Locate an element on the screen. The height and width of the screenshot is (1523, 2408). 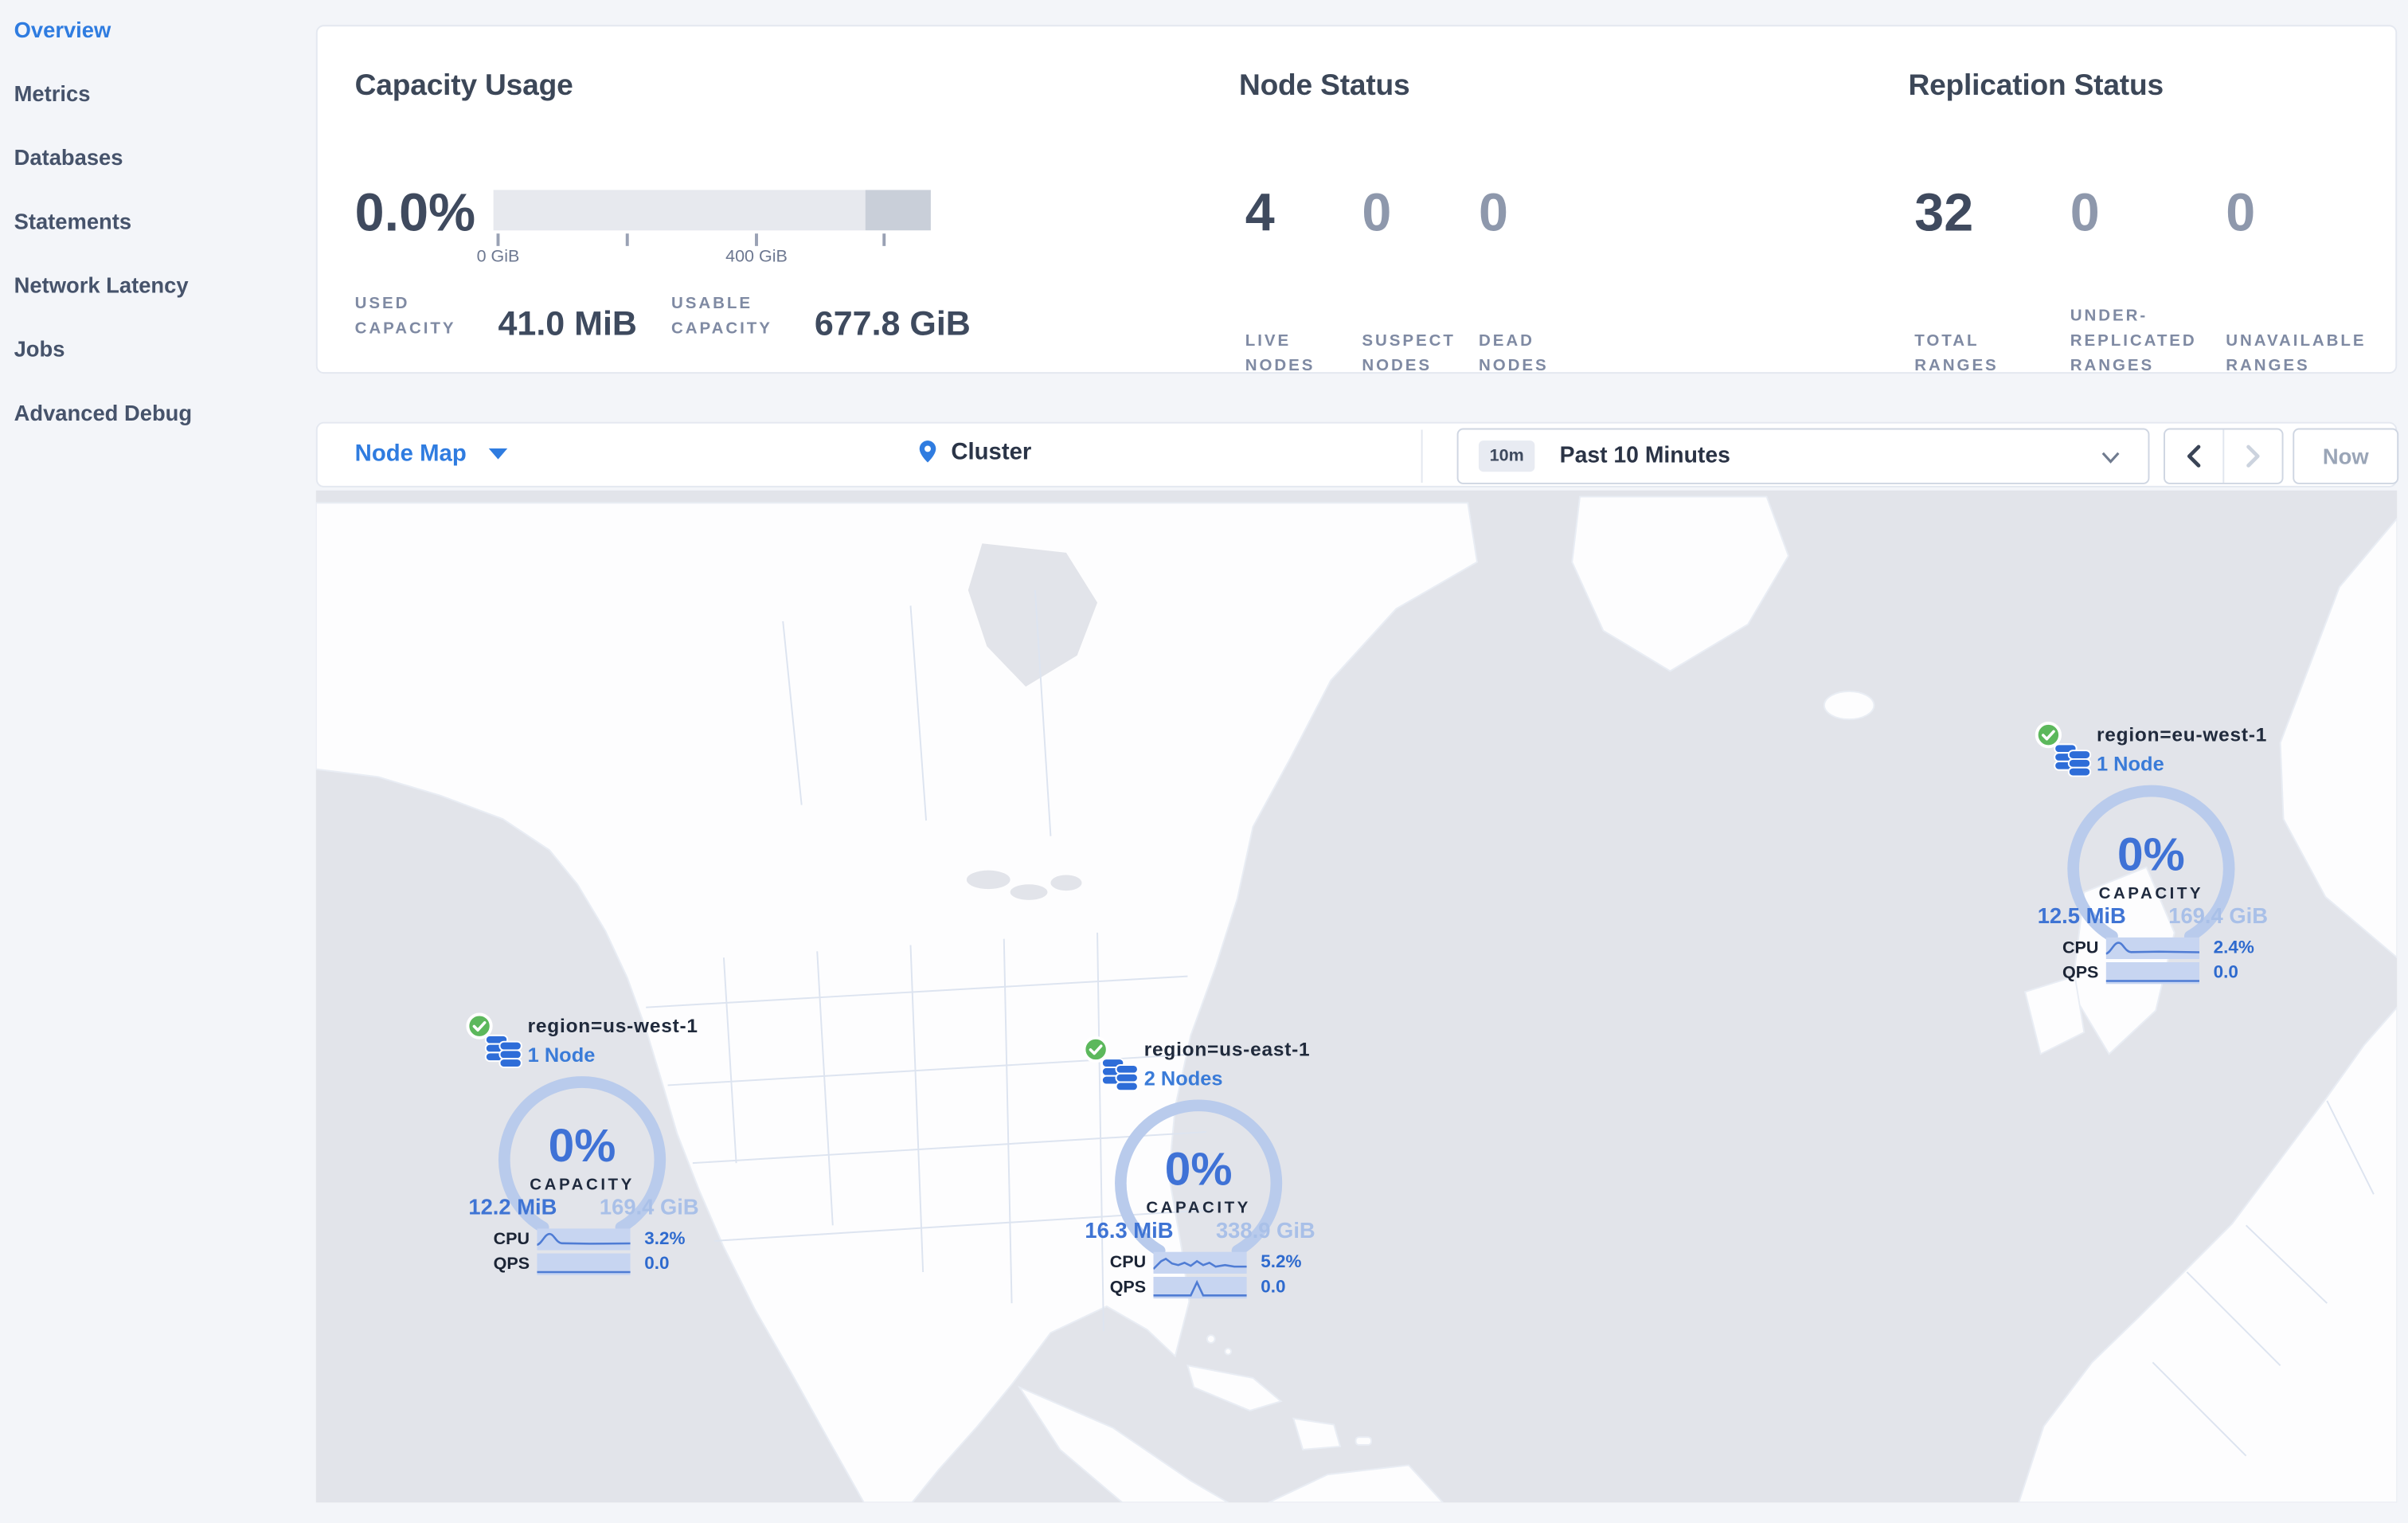
region-usable-capacity: 338.9 GiB is located at coordinates (1265, 1230).